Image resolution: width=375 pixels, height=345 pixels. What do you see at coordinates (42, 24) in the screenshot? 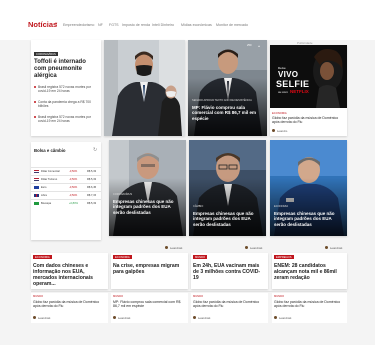
I see `brand-title: Notícias` at bounding box center [42, 24].